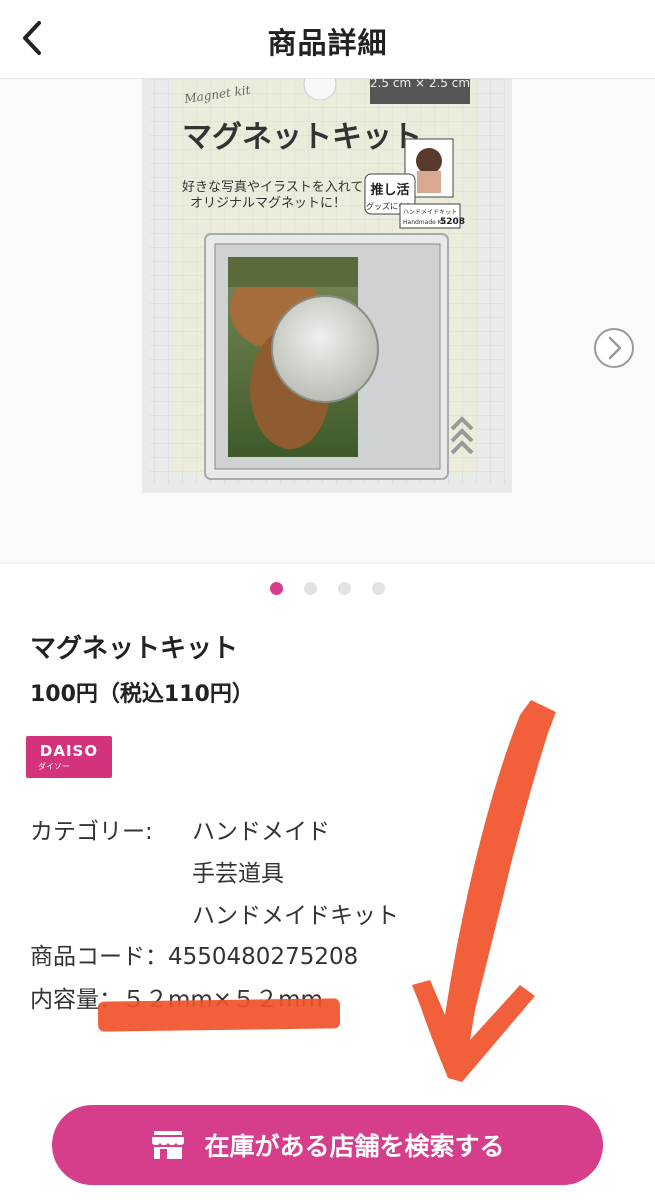 This screenshot has width=655, height=1200. I want to click on category-label: カテゴリー:, so click(91, 832).